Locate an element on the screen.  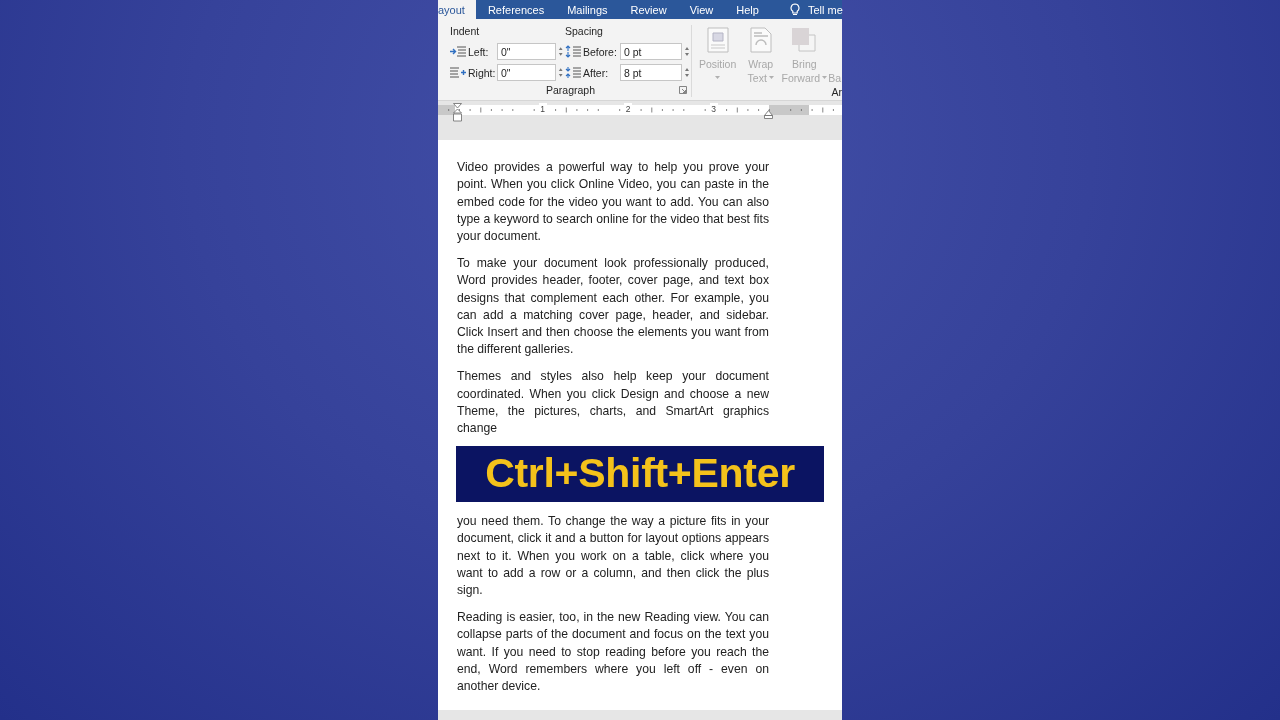
indent-marker-icon is located at coordinates (457, 113).